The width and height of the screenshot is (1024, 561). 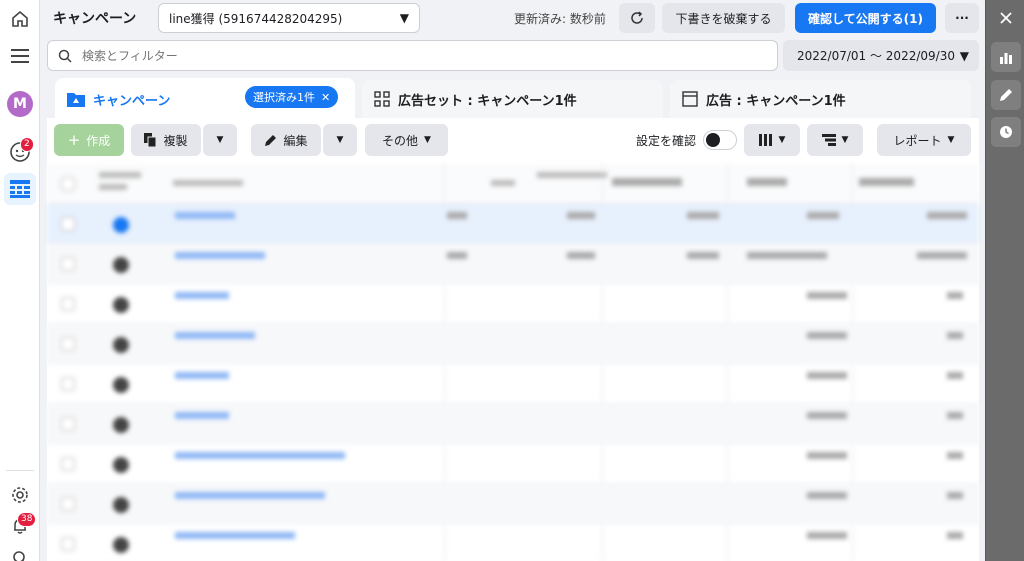 I want to click on breakdown-icon, so click(x=828, y=140).